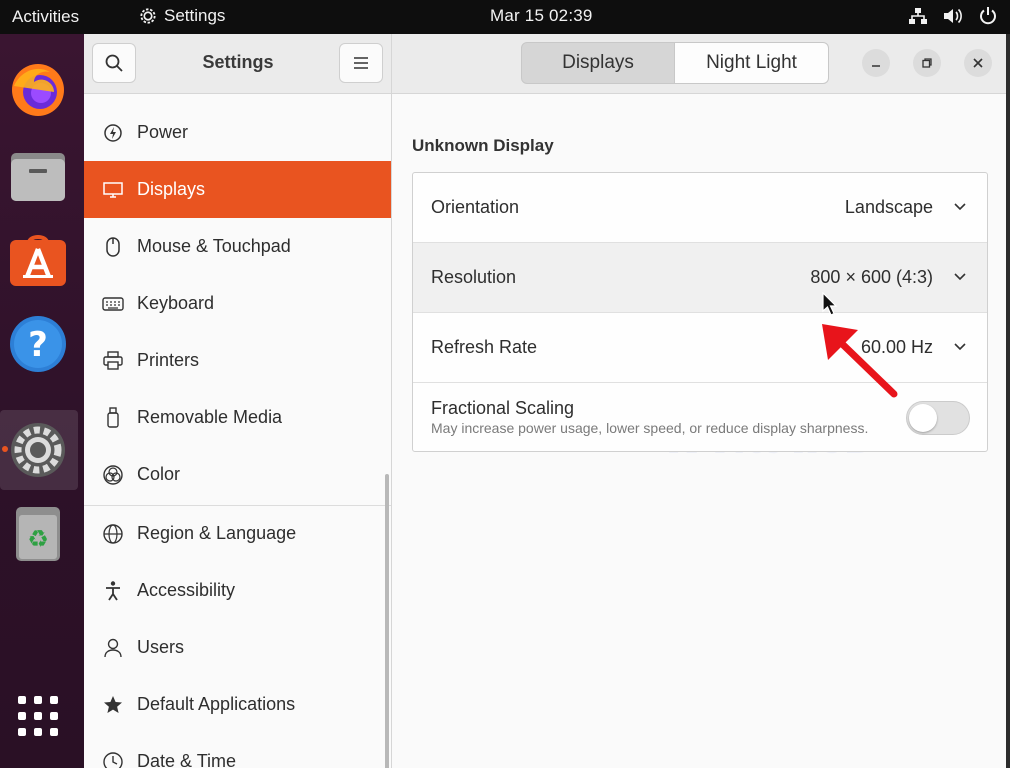 The width and height of the screenshot is (1010, 768). Describe the element at coordinates (113, 417) in the screenshot. I see `usb-icon` at that location.